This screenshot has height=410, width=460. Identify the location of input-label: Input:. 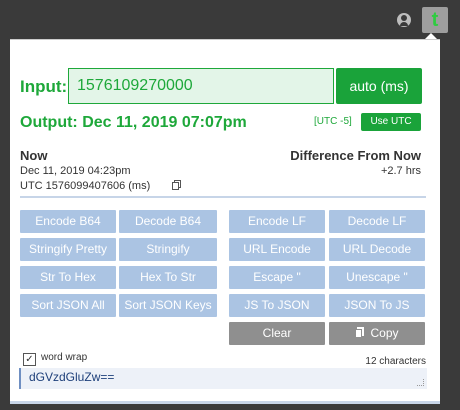
(44, 86).